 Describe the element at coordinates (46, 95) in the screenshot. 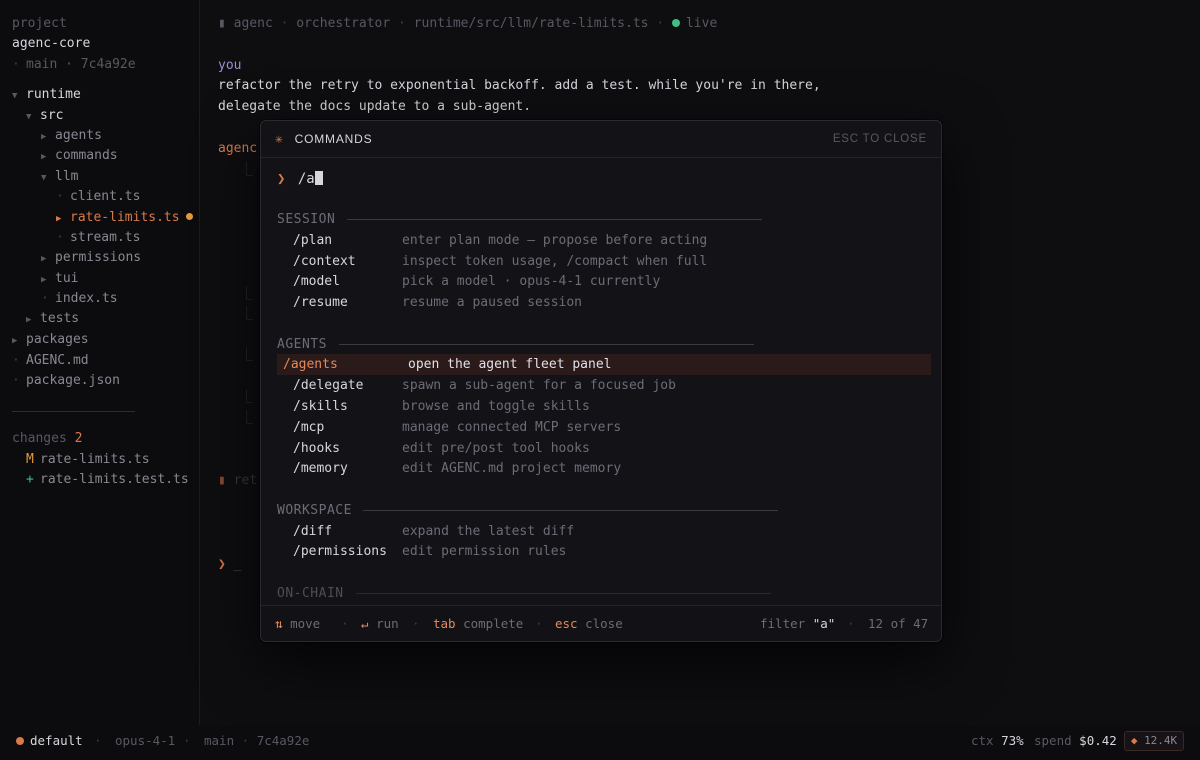

I see `tree-dir-runtime: ▼ runtime` at that location.